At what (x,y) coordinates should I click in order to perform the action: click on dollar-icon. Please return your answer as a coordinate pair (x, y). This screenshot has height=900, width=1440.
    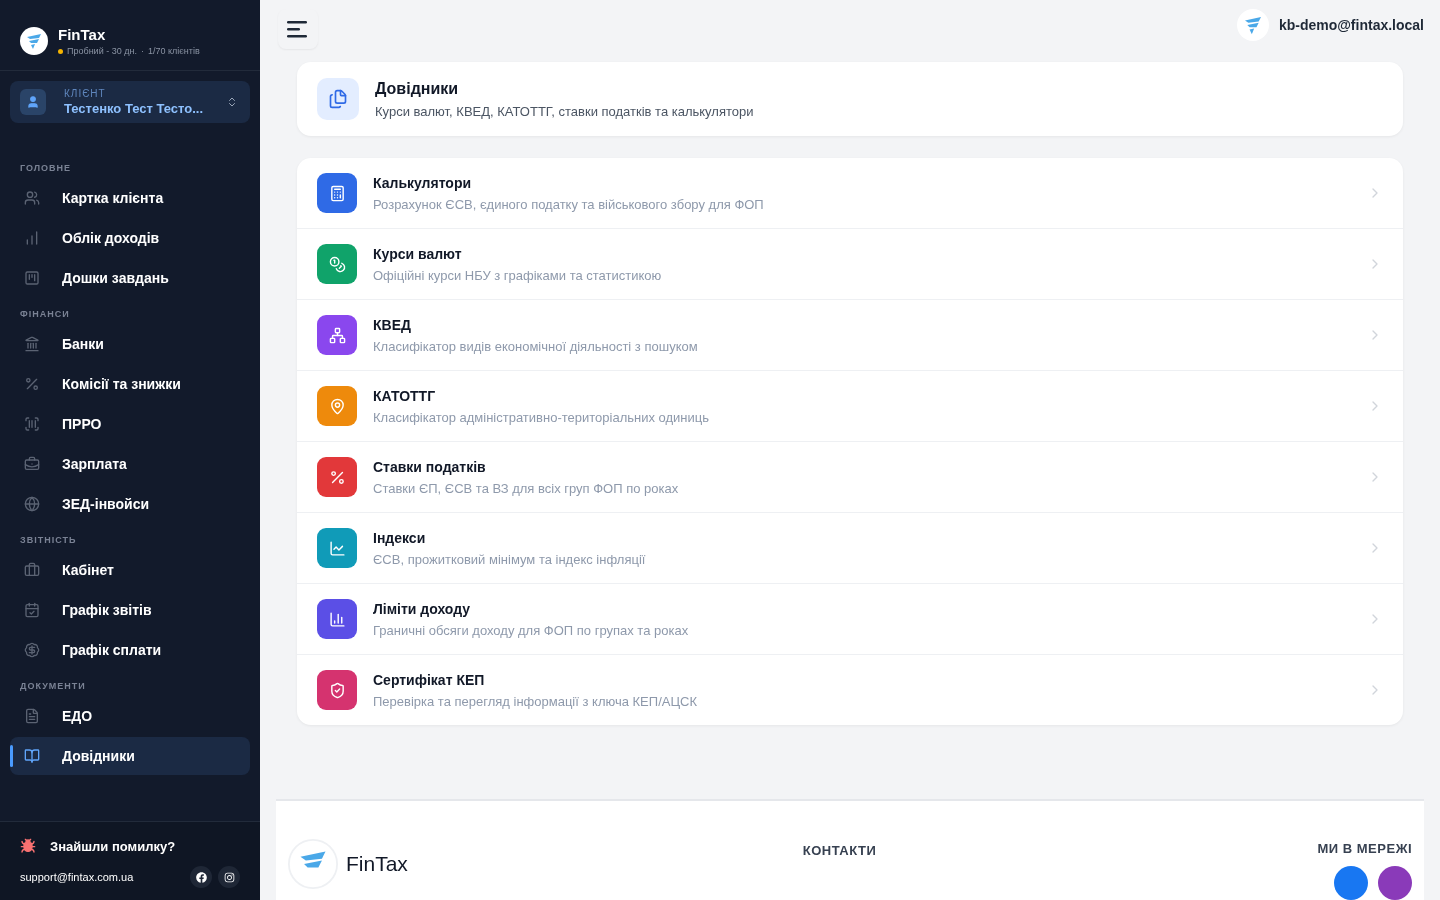
    Looking at the image, I should click on (32, 650).